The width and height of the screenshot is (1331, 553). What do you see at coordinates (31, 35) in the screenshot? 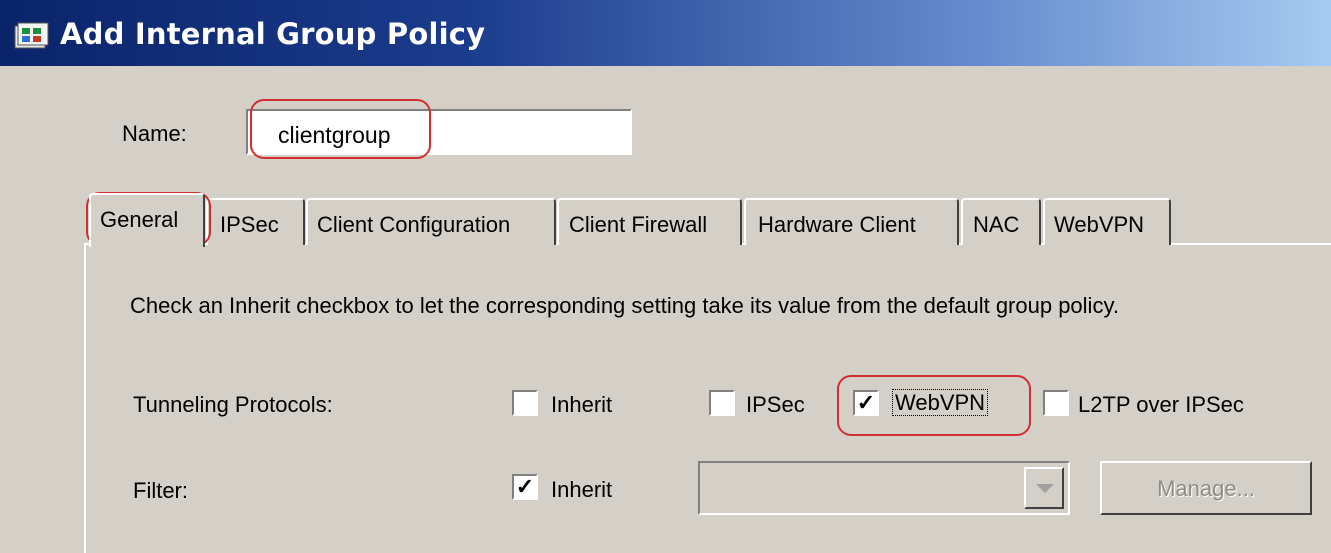
I see `network-policy-icon` at bounding box center [31, 35].